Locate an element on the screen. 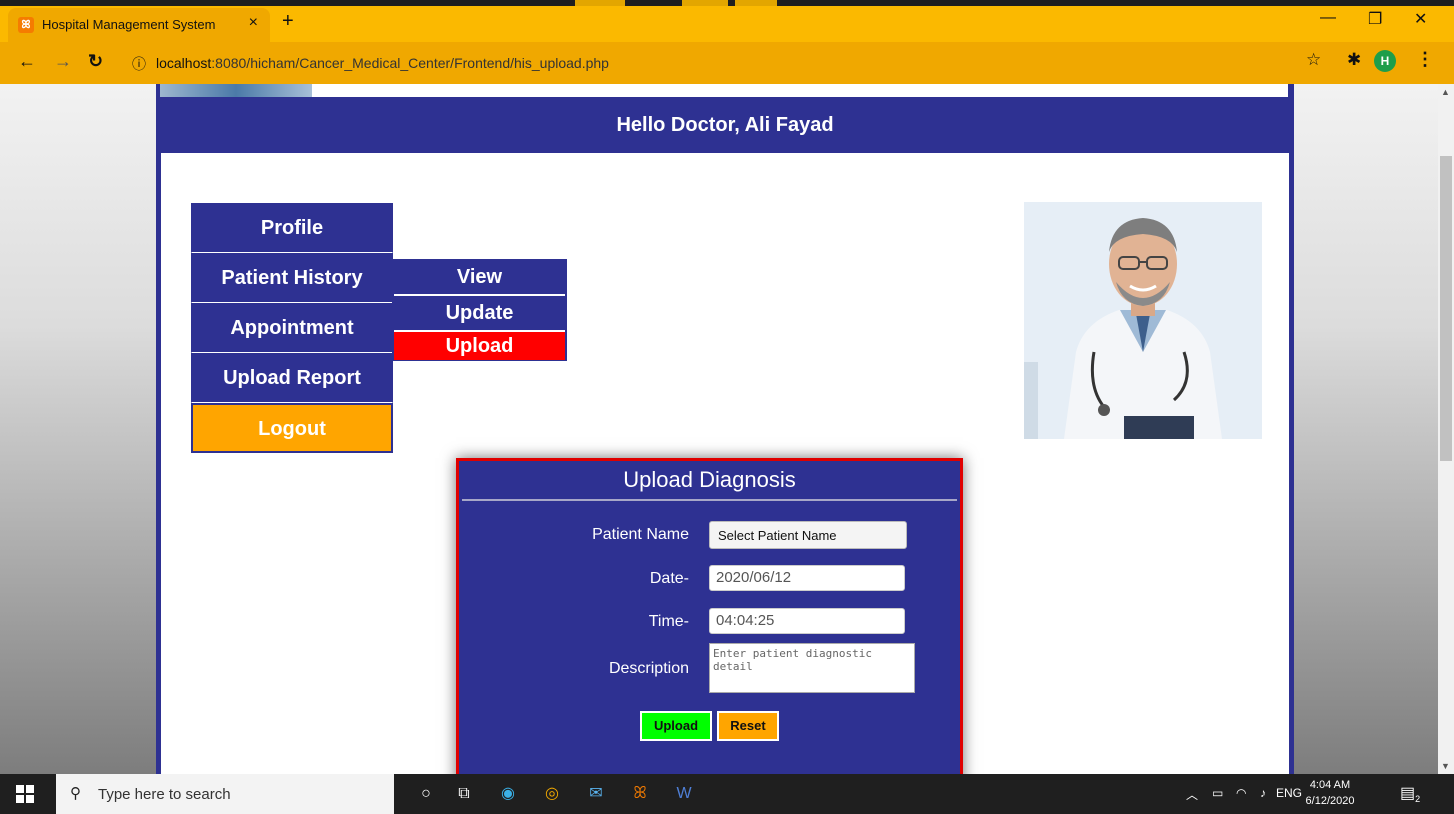  notification-count: 2 is located at coordinates (1418, 799).